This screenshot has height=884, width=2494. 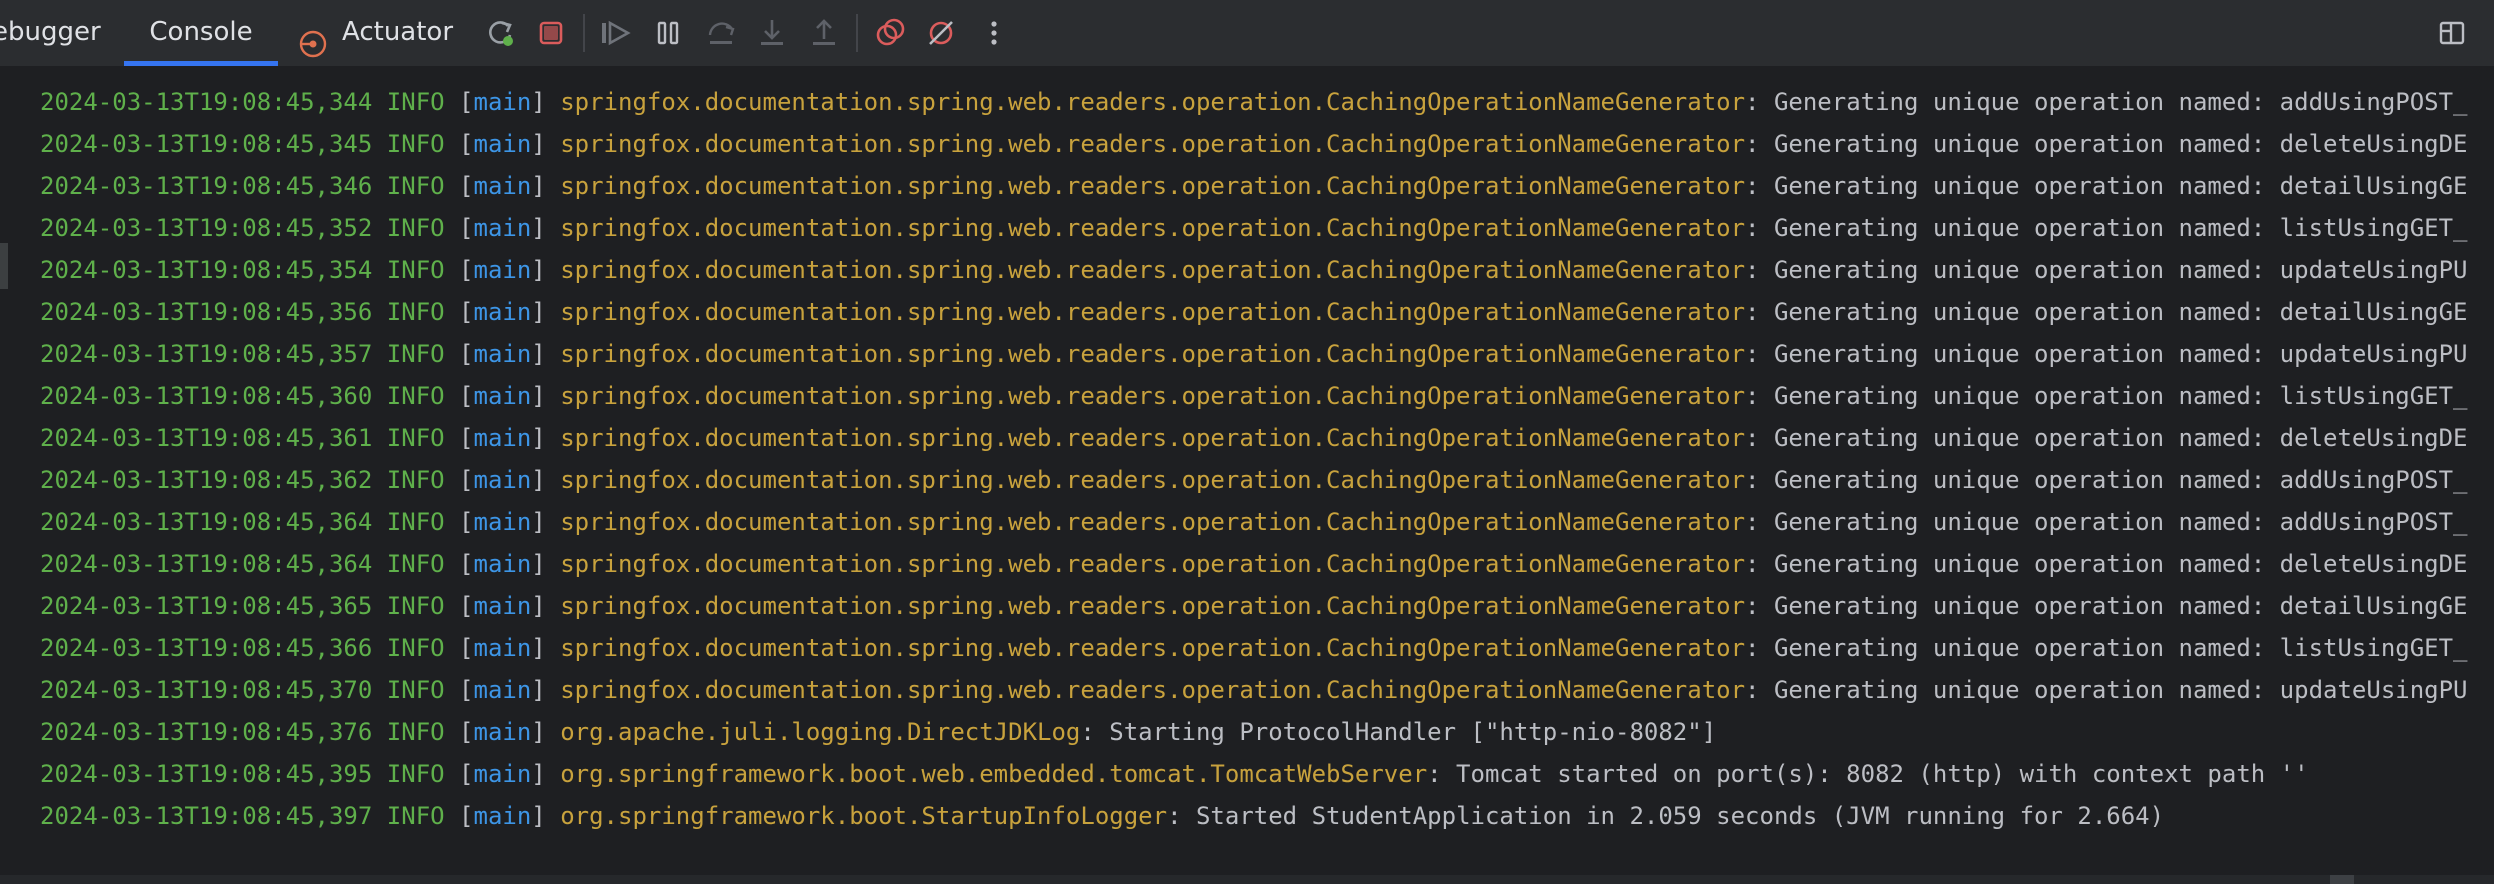 What do you see at coordinates (824, 33) in the screenshot?
I see `step-out-icon` at bounding box center [824, 33].